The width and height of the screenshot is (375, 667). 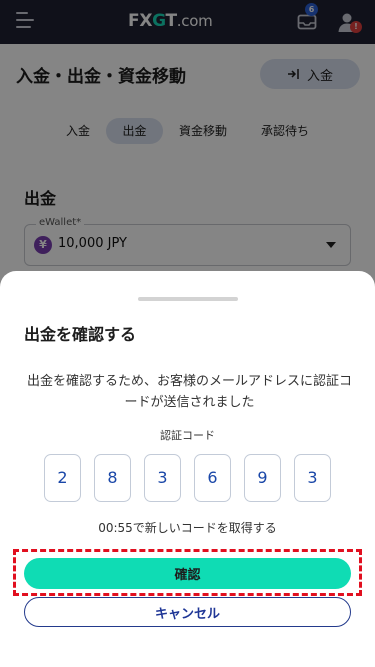 What do you see at coordinates (187, 612) in the screenshot?
I see `cancel-button: キャンセル` at bounding box center [187, 612].